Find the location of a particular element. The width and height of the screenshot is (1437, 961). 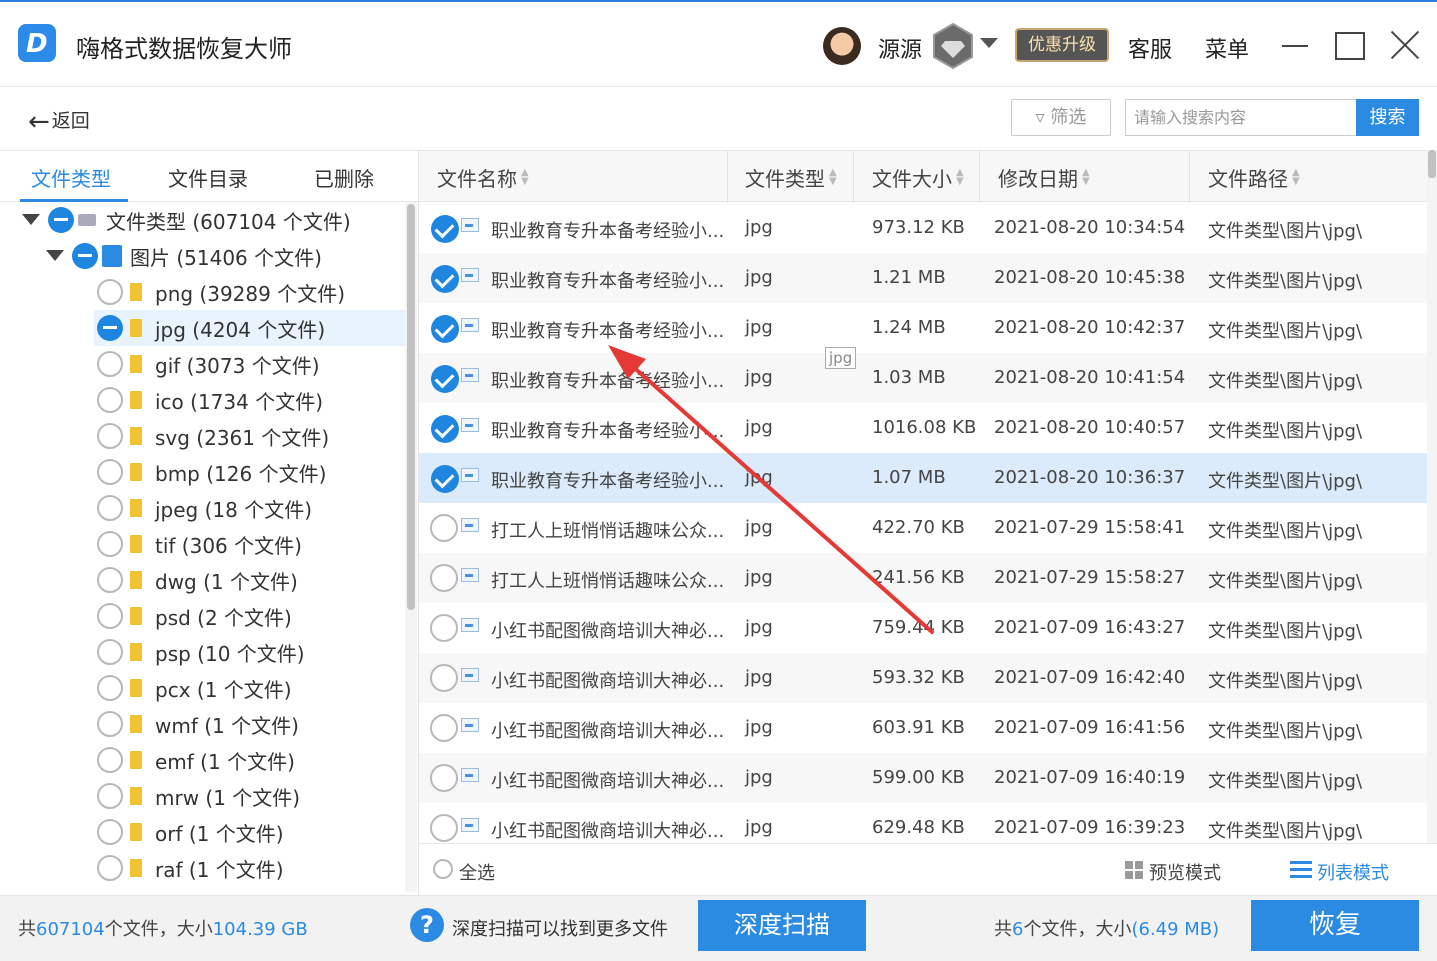

menu-button: 菜单 is located at coordinates (1227, 48).